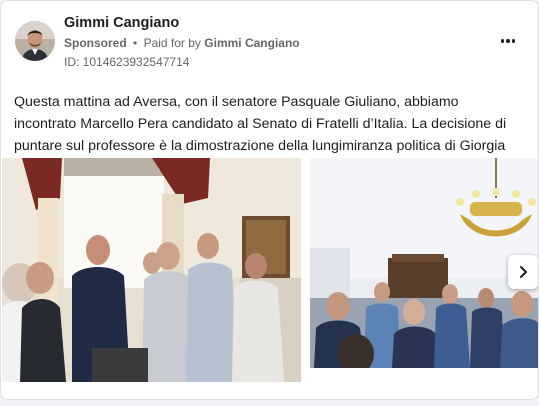 The image size is (539, 406). What do you see at coordinates (251, 43) in the screenshot?
I see `paid-for-by-name: Gimmi Cangiano` at bounding box center [251, 43].